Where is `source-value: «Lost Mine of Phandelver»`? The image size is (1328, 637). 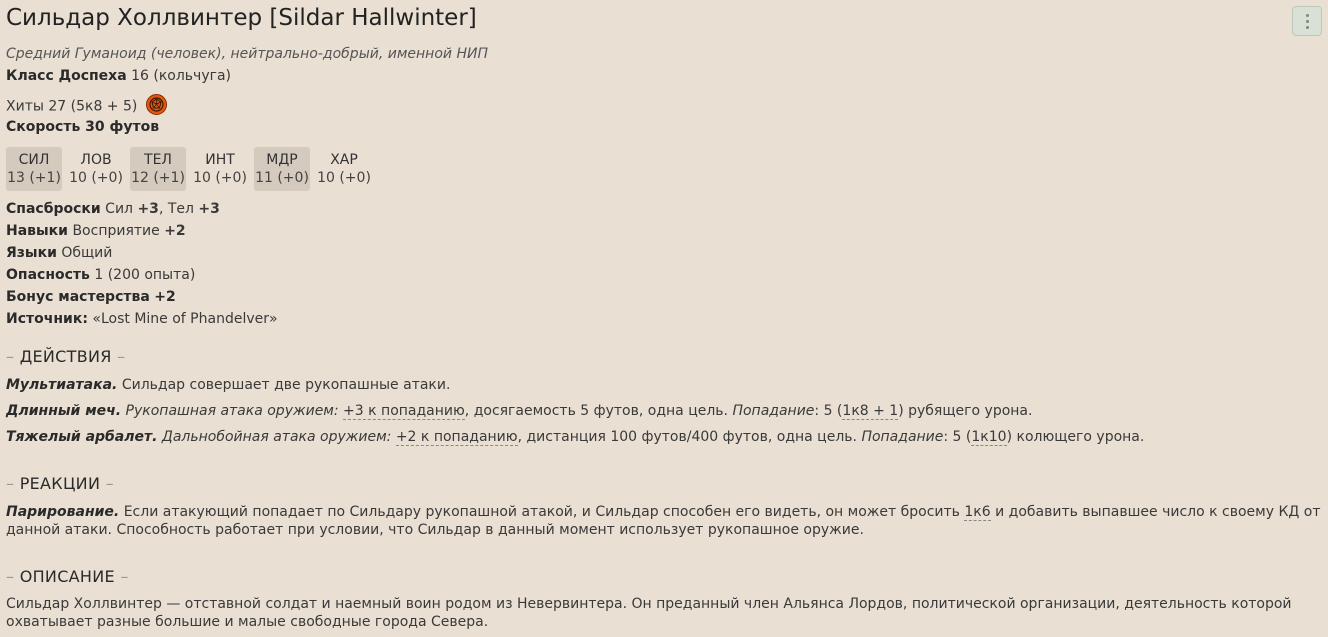 source-value: «Lost Mine of Phandelver» is located at coordinates (184, 319).